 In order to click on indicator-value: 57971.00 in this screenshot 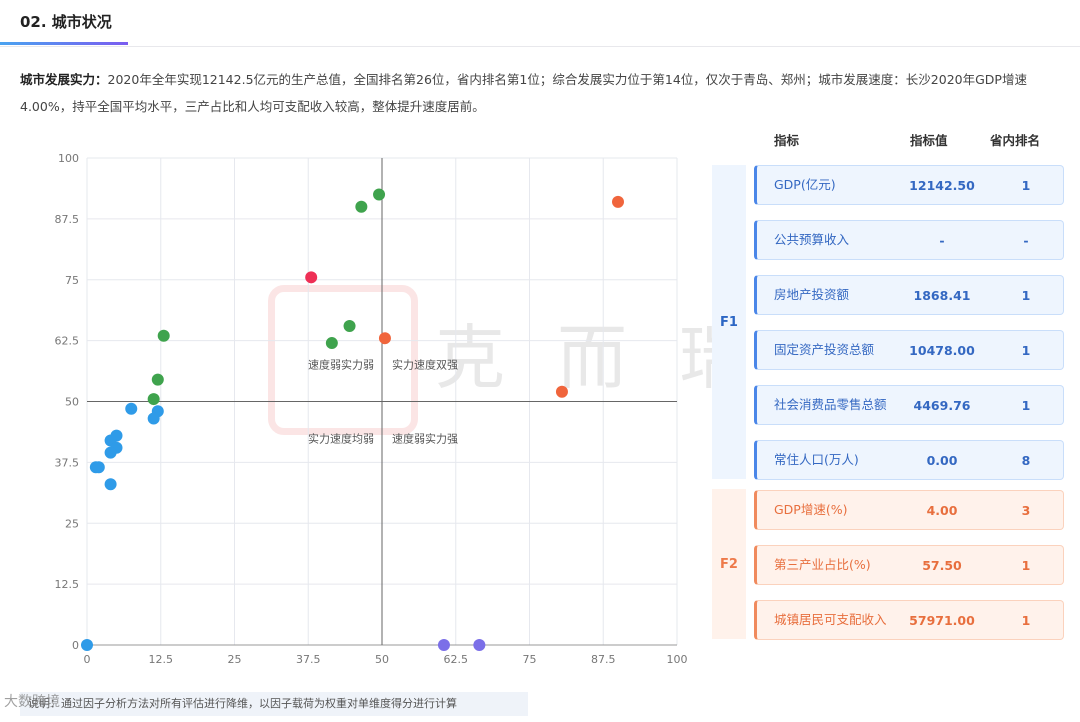, I will do `click(942, 620)`.